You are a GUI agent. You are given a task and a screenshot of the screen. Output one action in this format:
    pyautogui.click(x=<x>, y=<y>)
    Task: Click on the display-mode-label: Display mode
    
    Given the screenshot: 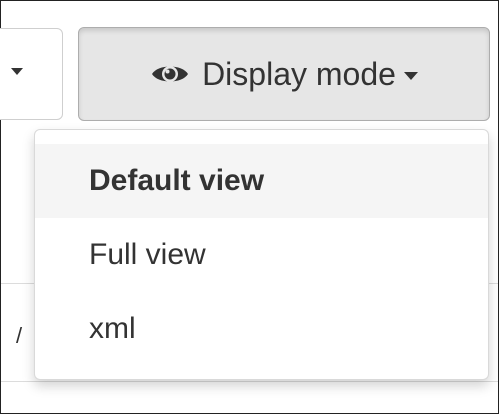 What is the action you would take?
    pyautogui.click(x=299, y=73)
    